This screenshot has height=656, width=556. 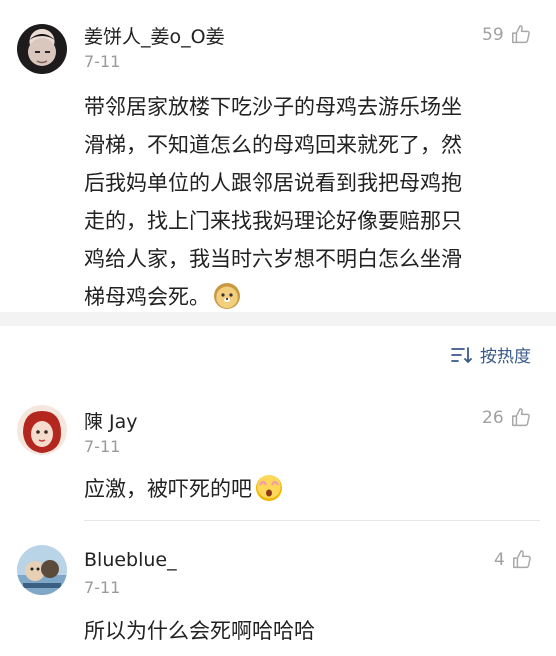 I want to click on sort-by-hot-button: 按热度, so click(x=490, y=354).